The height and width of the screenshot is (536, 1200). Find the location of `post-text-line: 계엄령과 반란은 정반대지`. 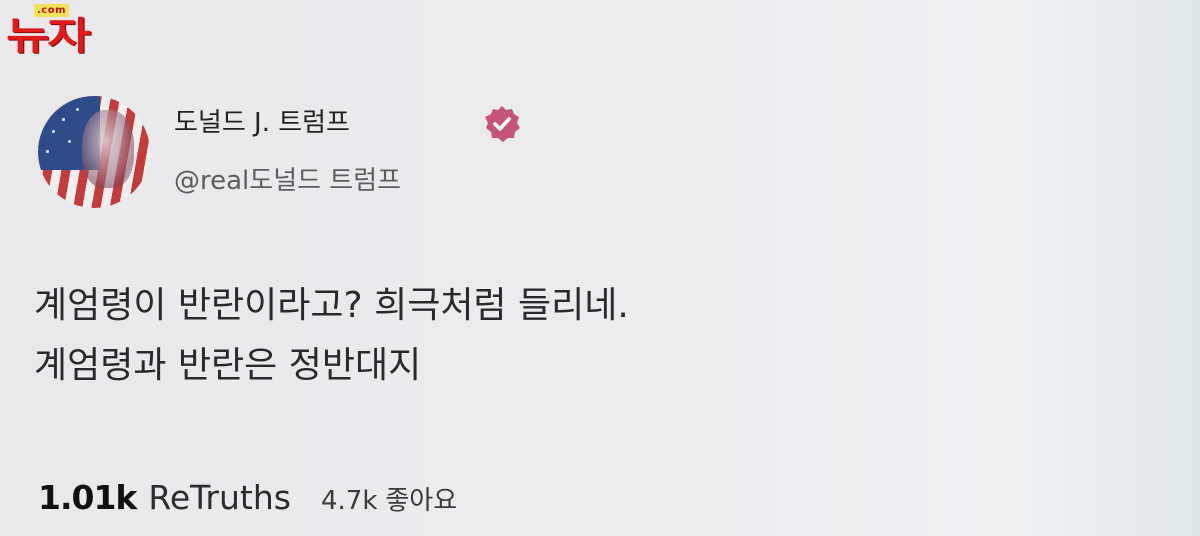

post-text-line: 계엄령과 반란은 정반대지 is located at coordinates (228, 365).